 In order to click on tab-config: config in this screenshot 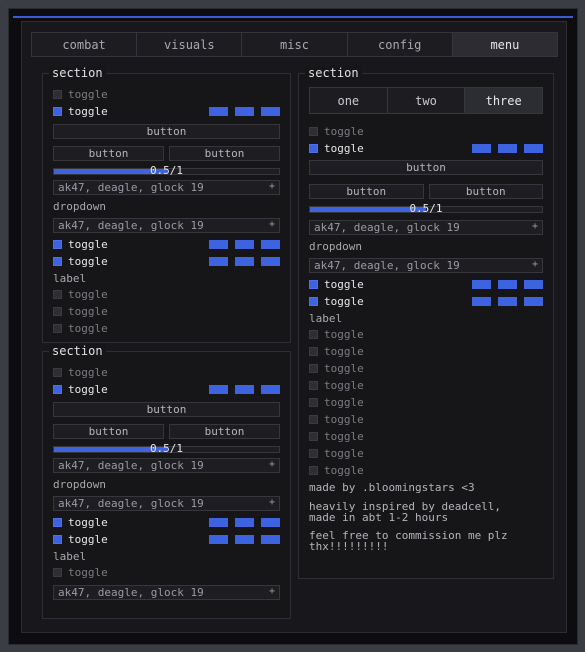, I will do `click(400, 44)`.